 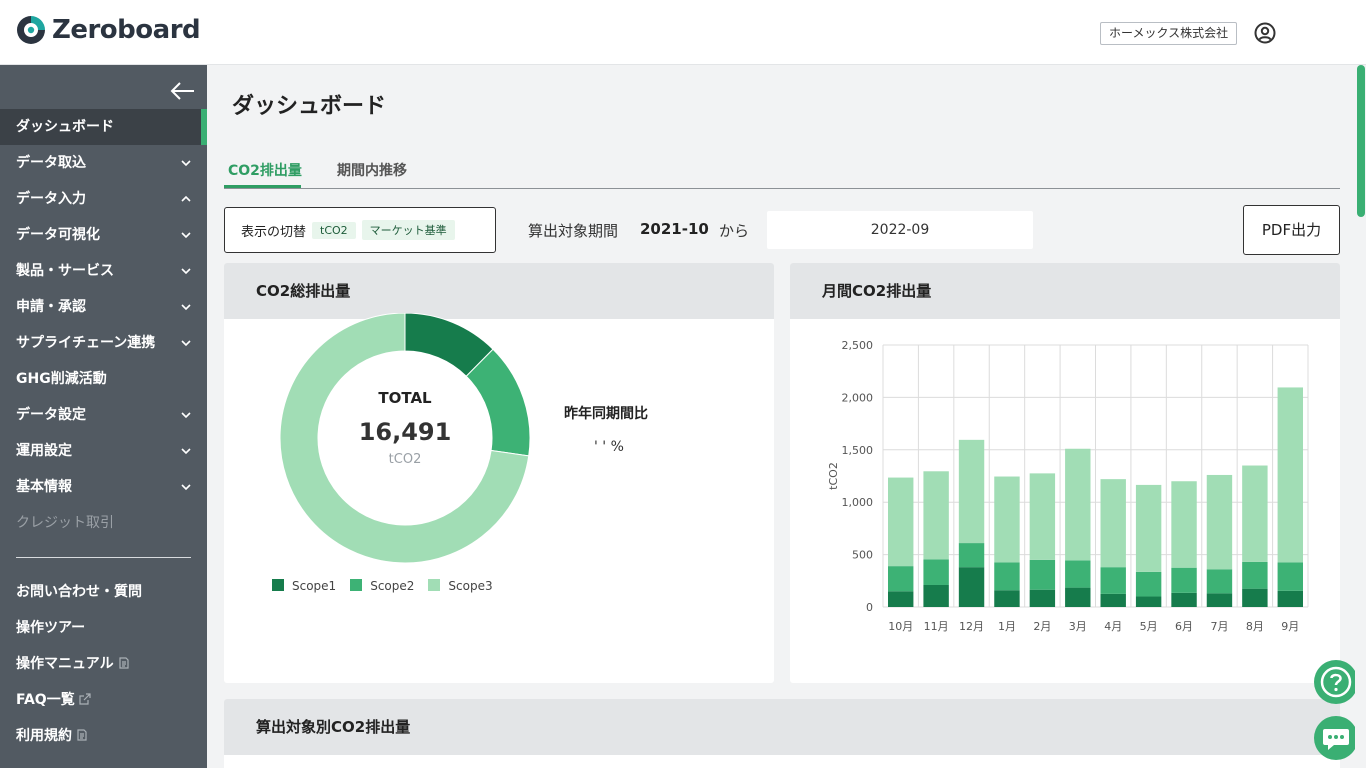 I want to click on back-arrow-icon, so click(x=182, y=91).